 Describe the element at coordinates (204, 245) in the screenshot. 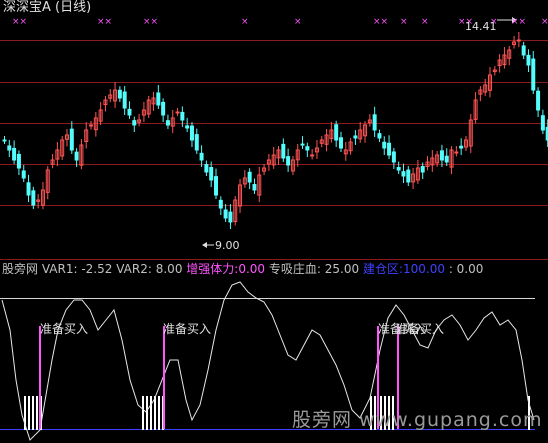

I see `low-arrowhead-icon` at that location.